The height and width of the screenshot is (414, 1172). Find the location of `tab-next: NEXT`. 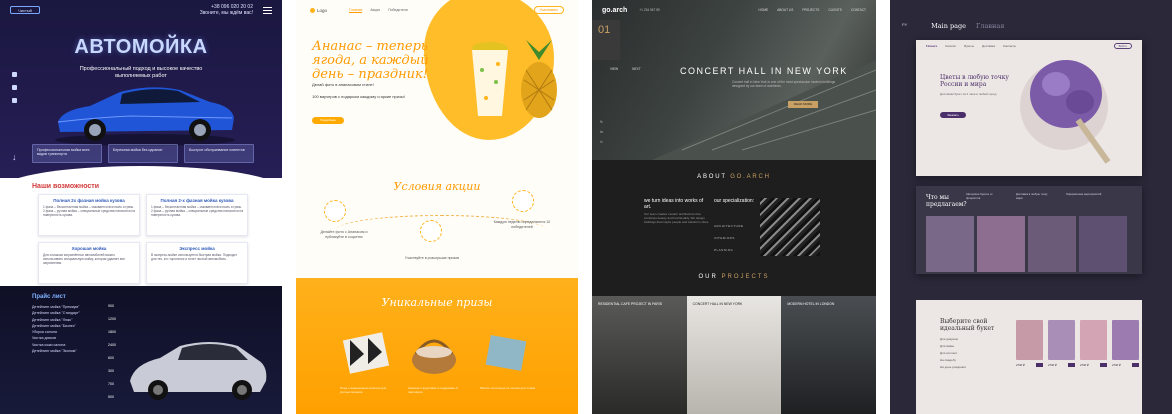

tab-next: NEXT is located at coordinates (636, 69).